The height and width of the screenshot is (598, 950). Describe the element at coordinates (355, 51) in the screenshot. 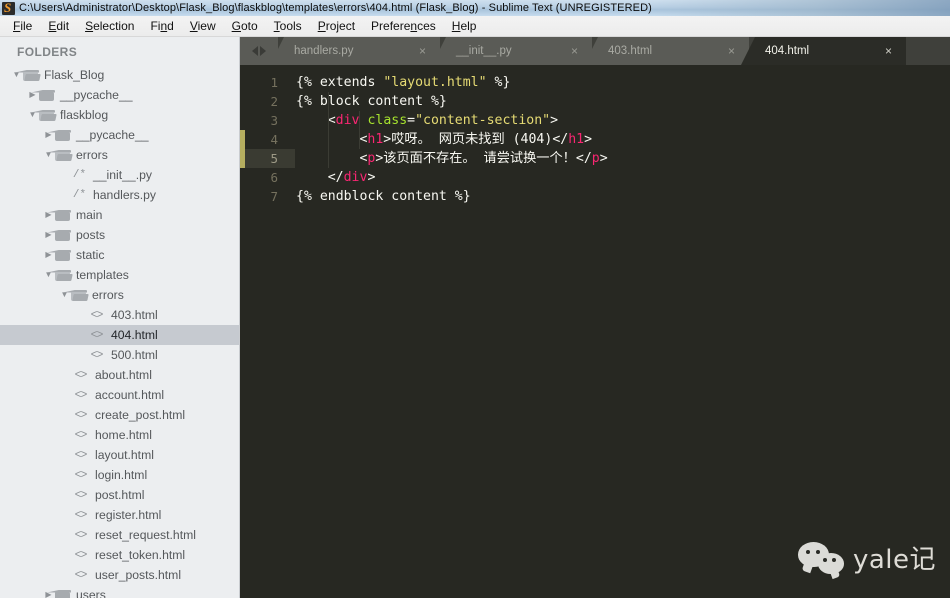

I see `editor-tab-handlers-py: handlers.py ×` at that location.